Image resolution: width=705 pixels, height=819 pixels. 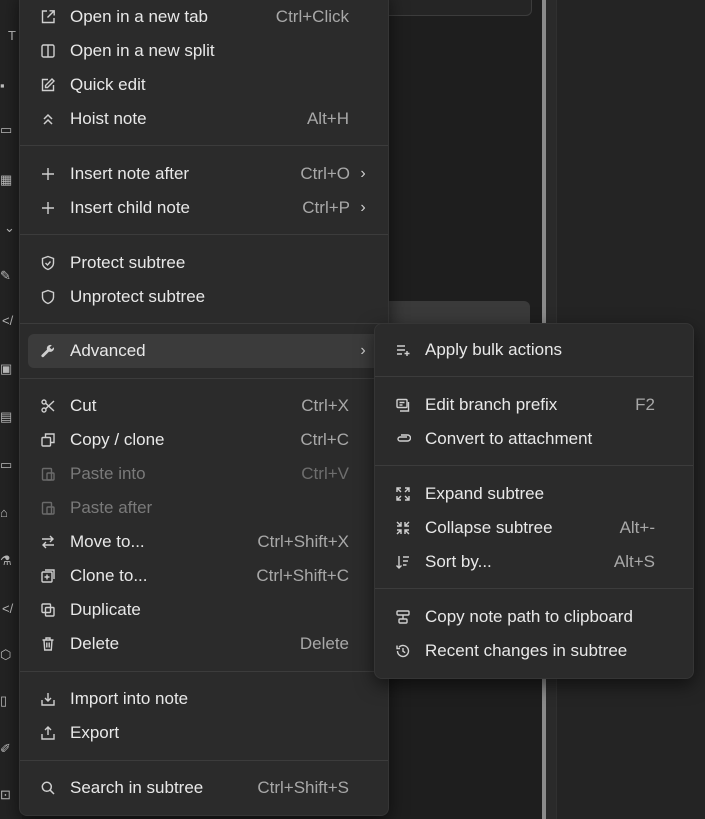 What do you see at coordinates (11, 228) in the screenshot?
I see `launcher-chevron-icon: ⌄` at bounding box center [11, 228].